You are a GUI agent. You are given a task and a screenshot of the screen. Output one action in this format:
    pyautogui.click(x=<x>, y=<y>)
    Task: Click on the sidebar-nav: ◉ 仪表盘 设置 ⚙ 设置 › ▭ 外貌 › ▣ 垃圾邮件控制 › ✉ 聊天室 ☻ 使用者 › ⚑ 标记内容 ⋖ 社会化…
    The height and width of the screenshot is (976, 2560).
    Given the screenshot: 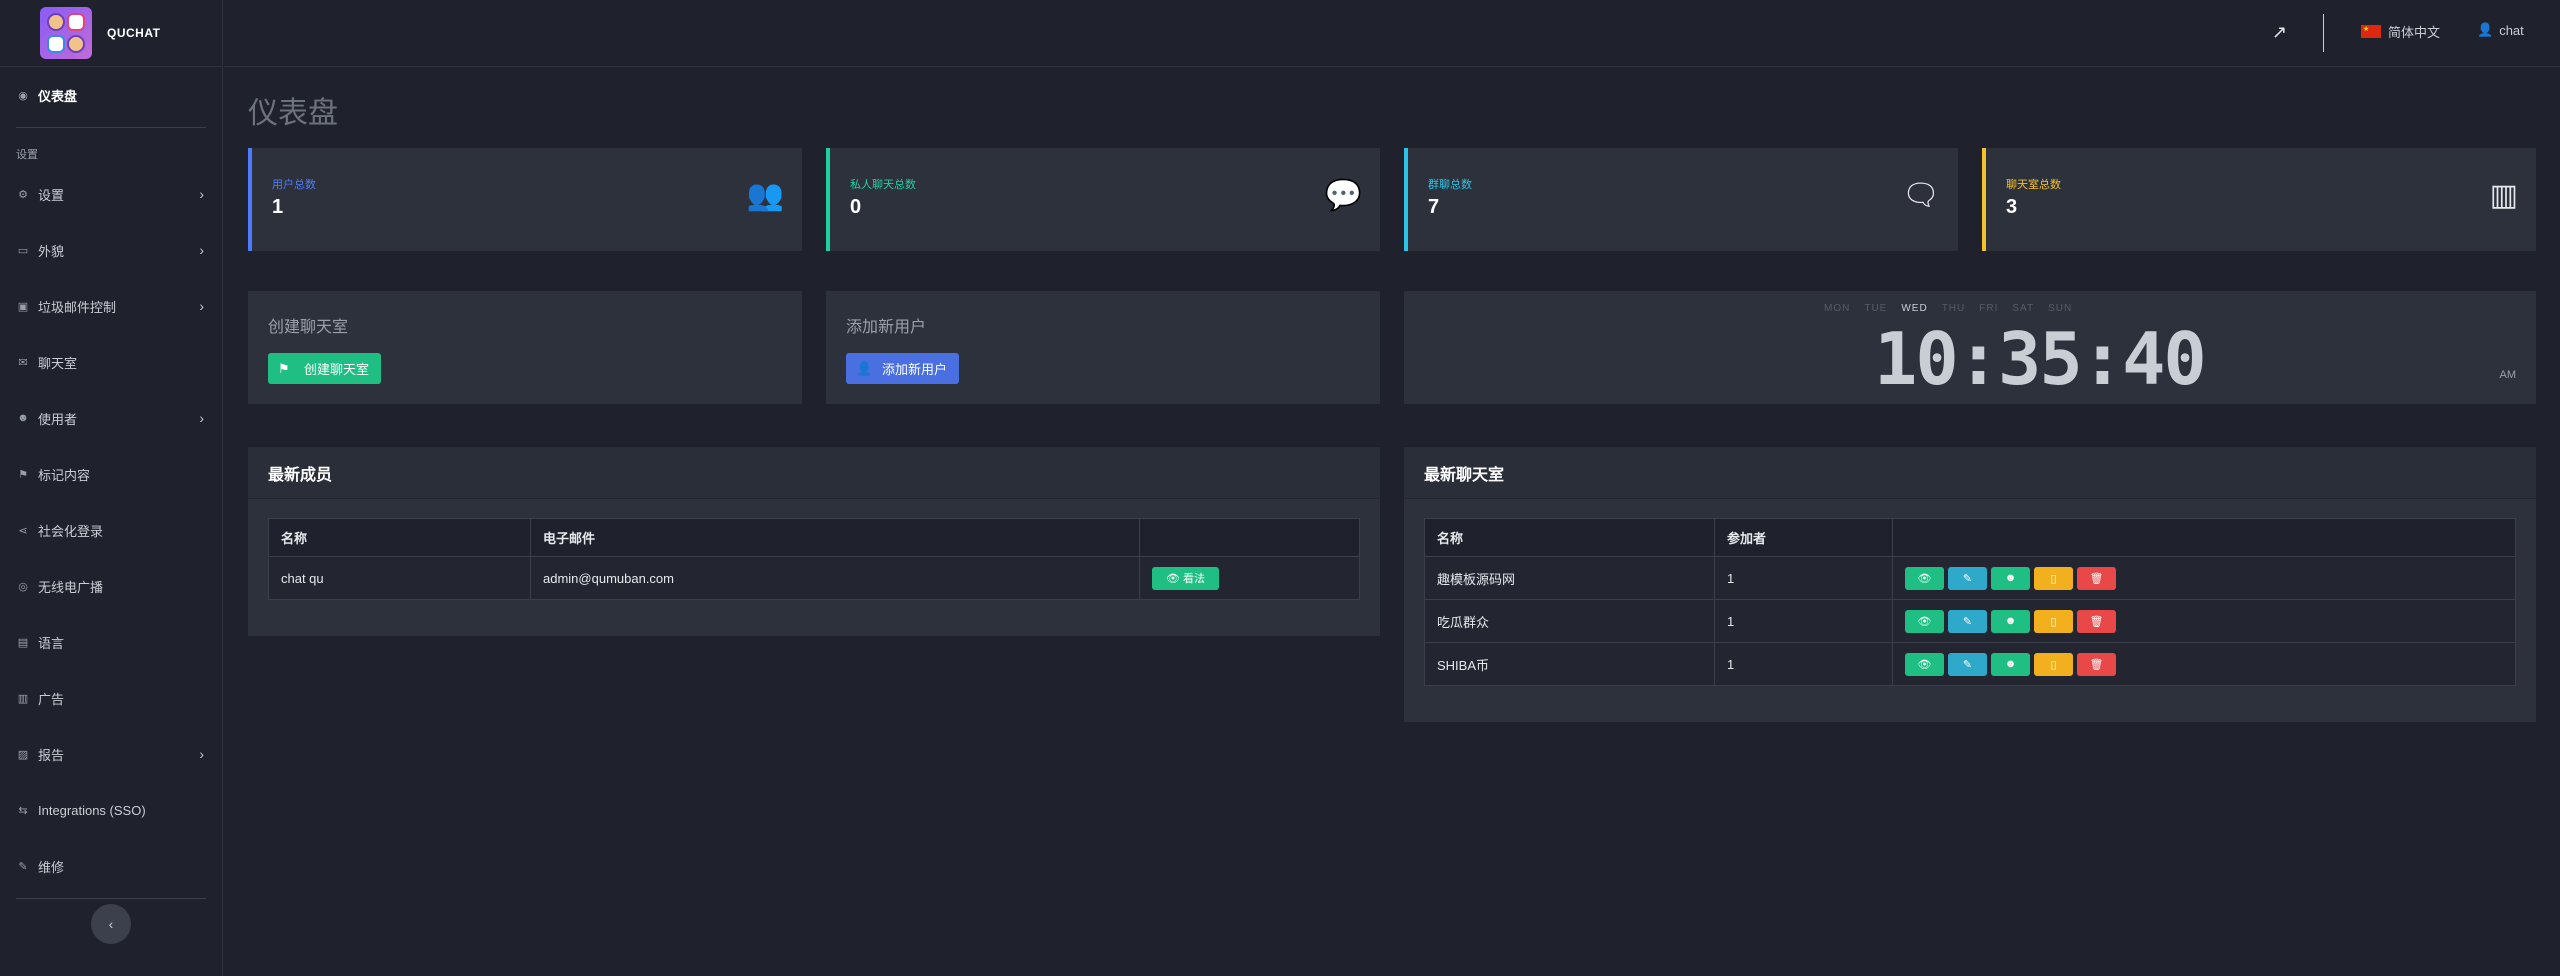 What is the action you would take?
    pyautogui.click(x=111, y=485)
    